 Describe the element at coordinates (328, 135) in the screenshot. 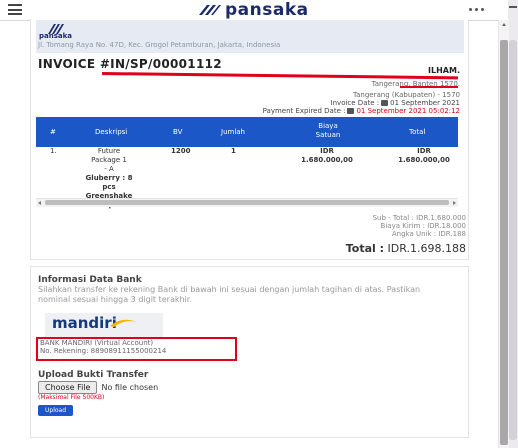

I see `col-unit-price-line2: Satuan` at that location.